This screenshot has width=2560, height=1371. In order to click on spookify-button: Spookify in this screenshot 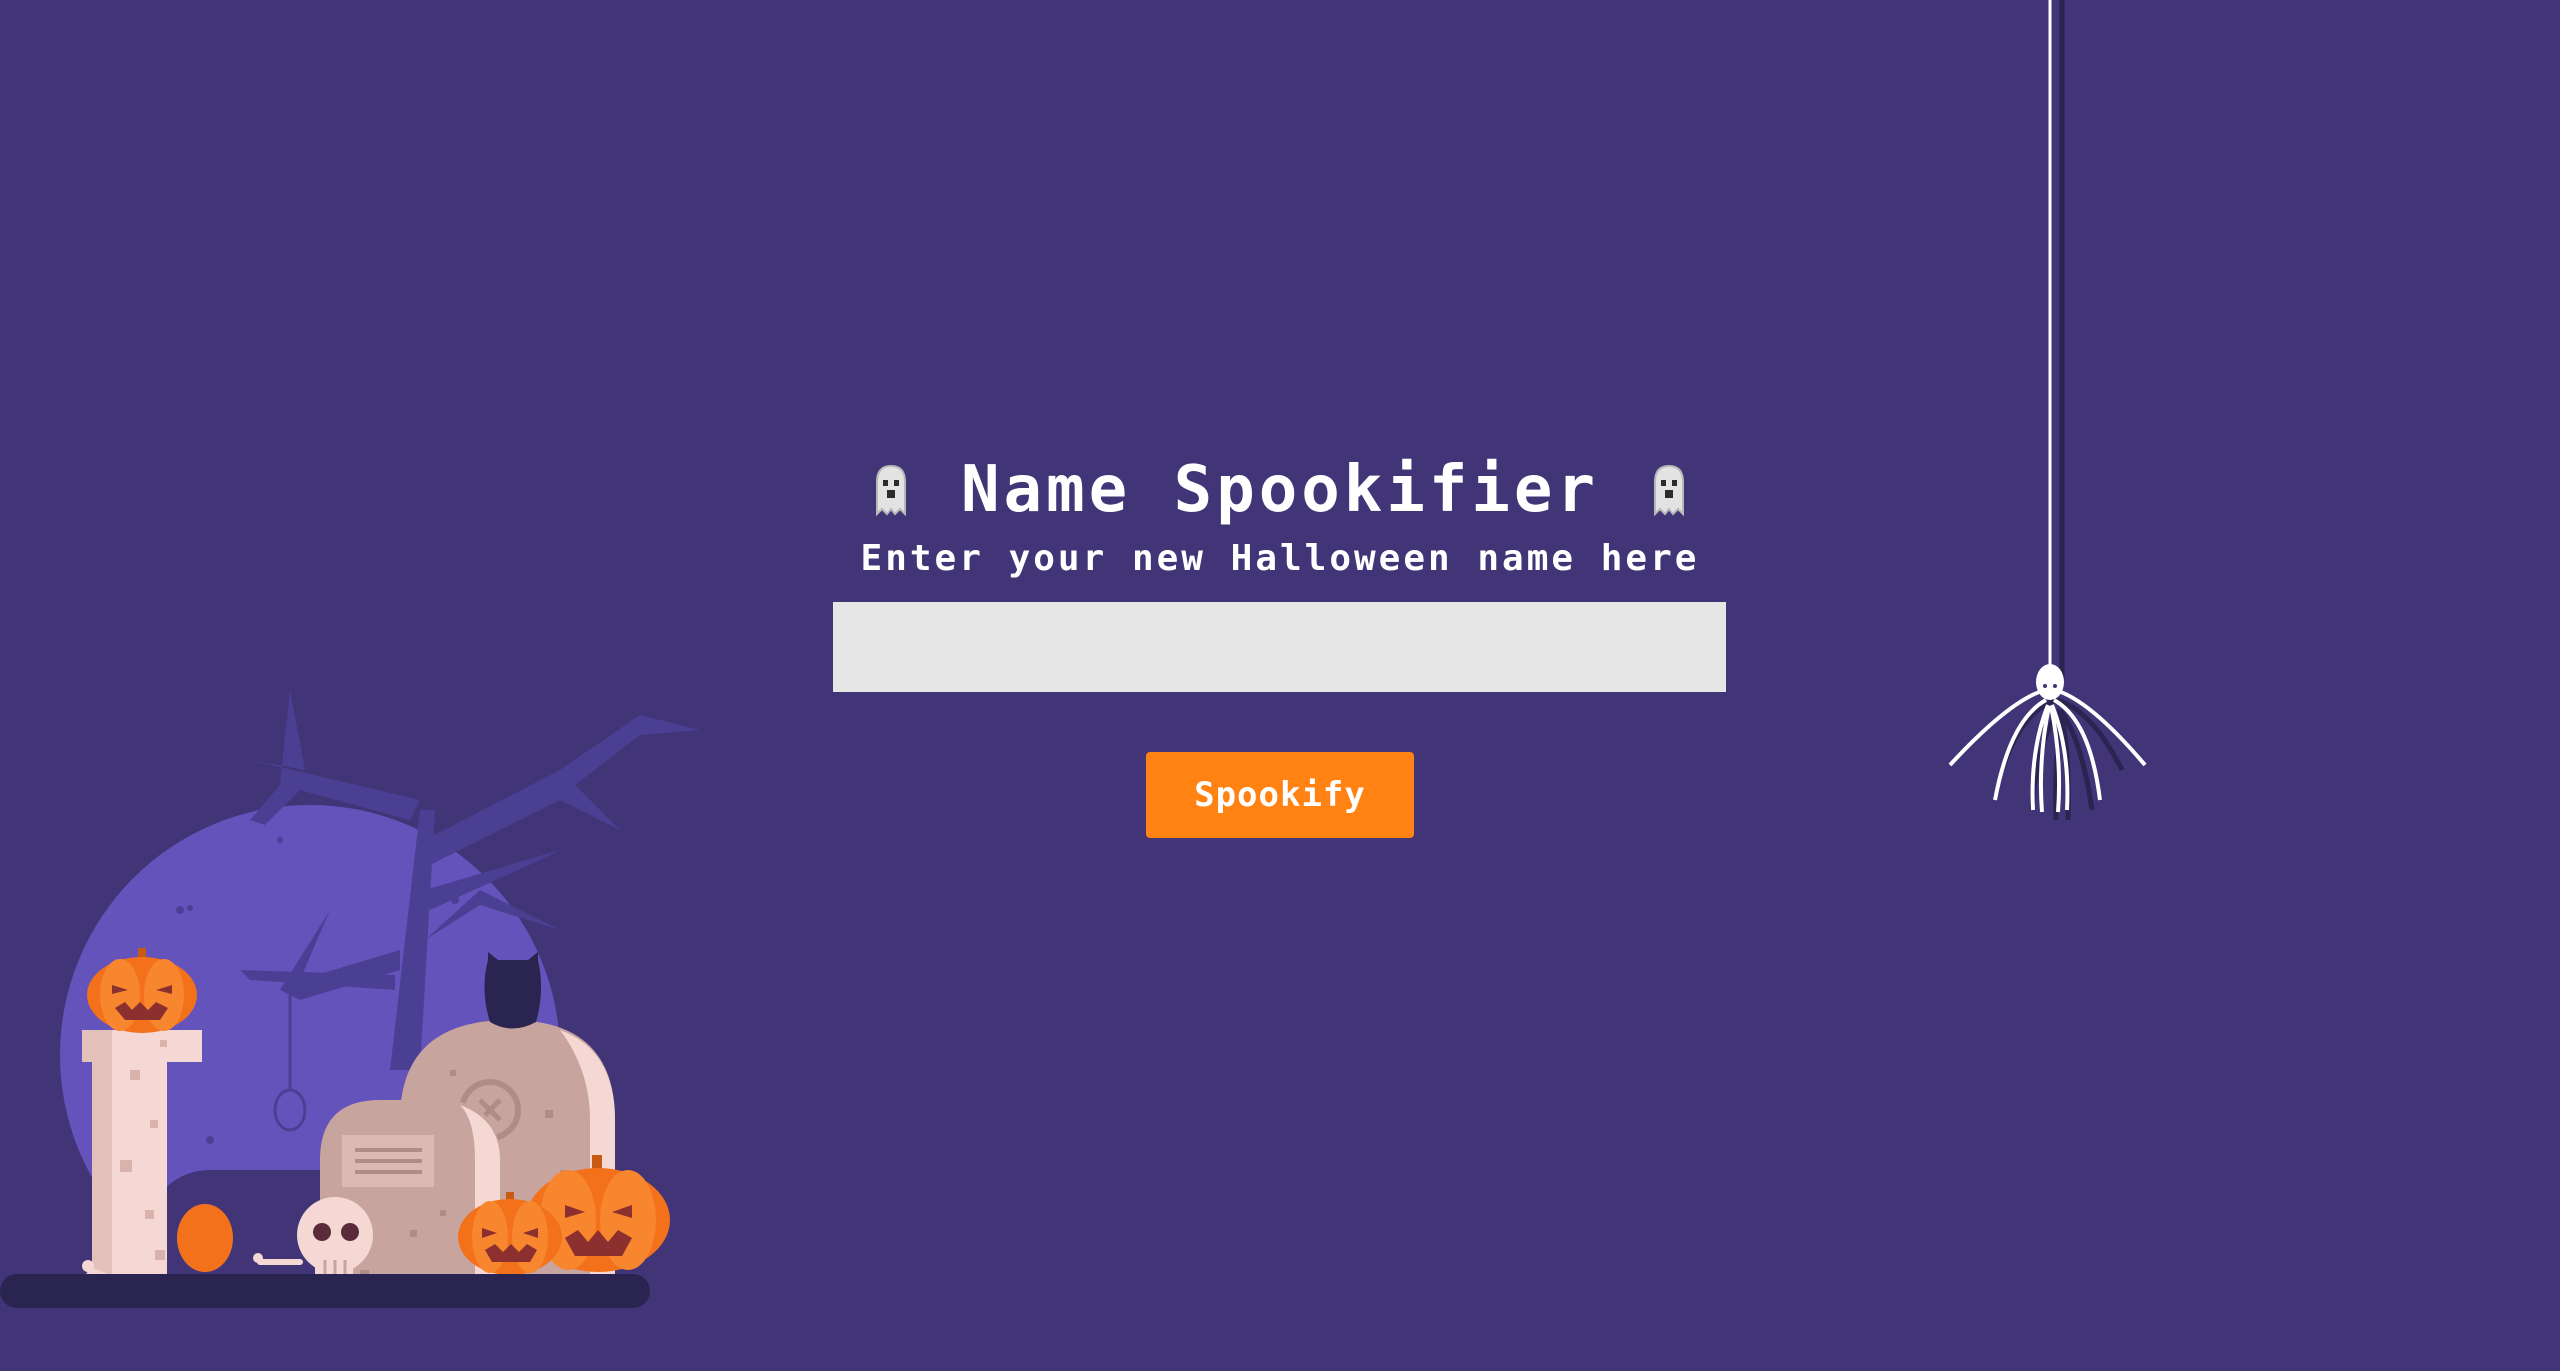, I will do `click(1280, 795)`.